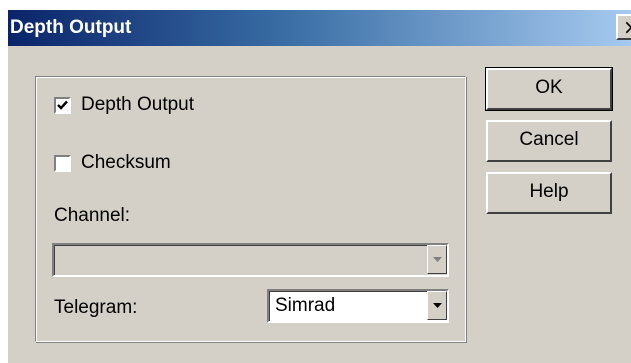 This screenshot has width=631, height=363. I want to click on check-icon, so click(62, 105).